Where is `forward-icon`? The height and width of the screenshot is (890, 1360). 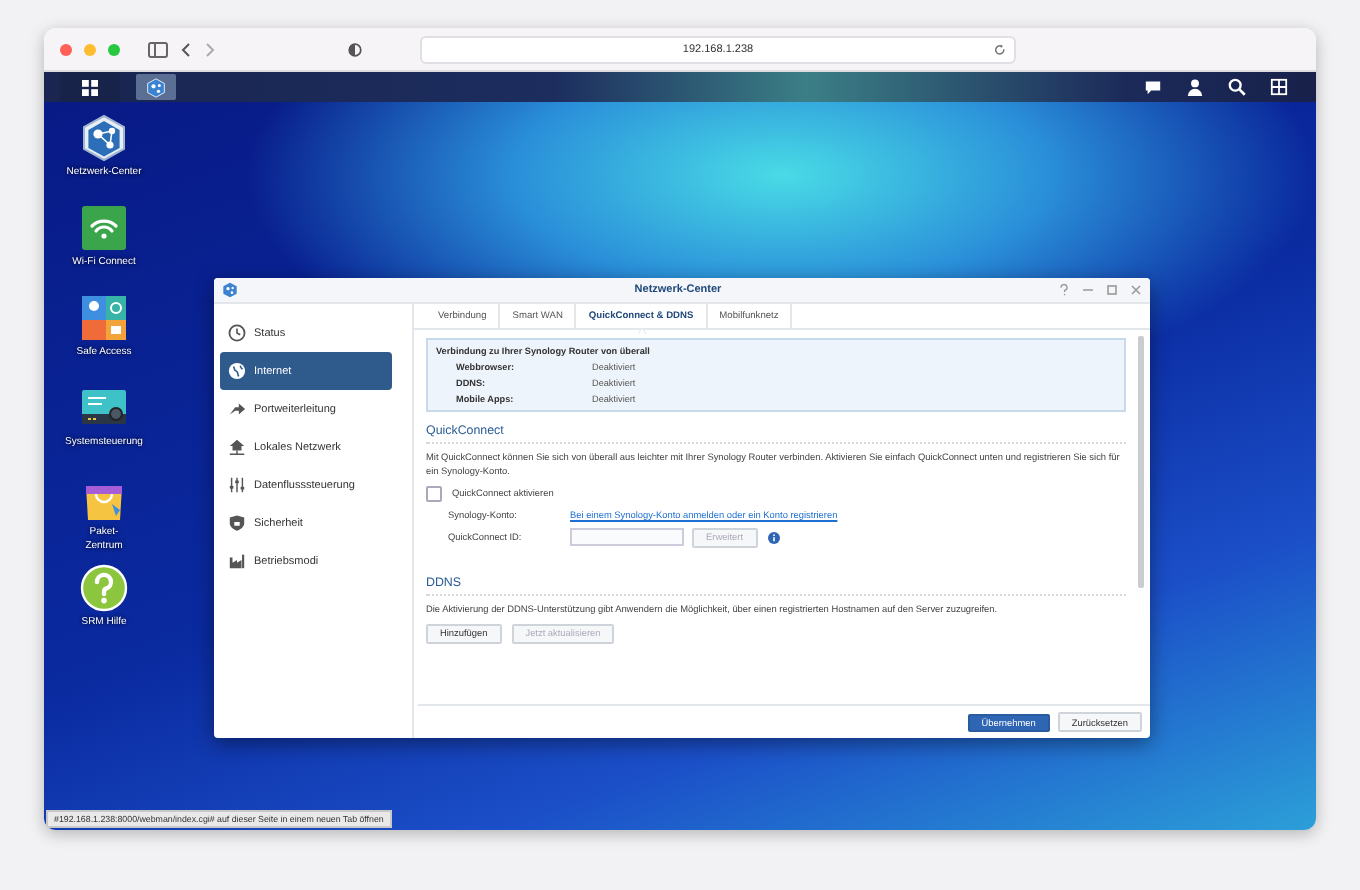
forward-icon is located at coordinates (210, 49).